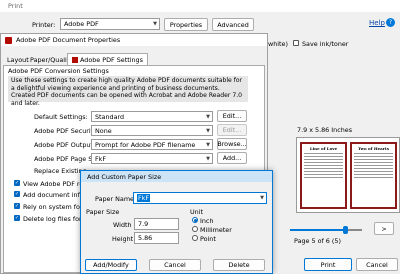  What do you see at coordinates (68, 40) in the screenshot?
I see `pdf-properties-title: Adobe PDF Document Properties` at bounding box center [68, 40].